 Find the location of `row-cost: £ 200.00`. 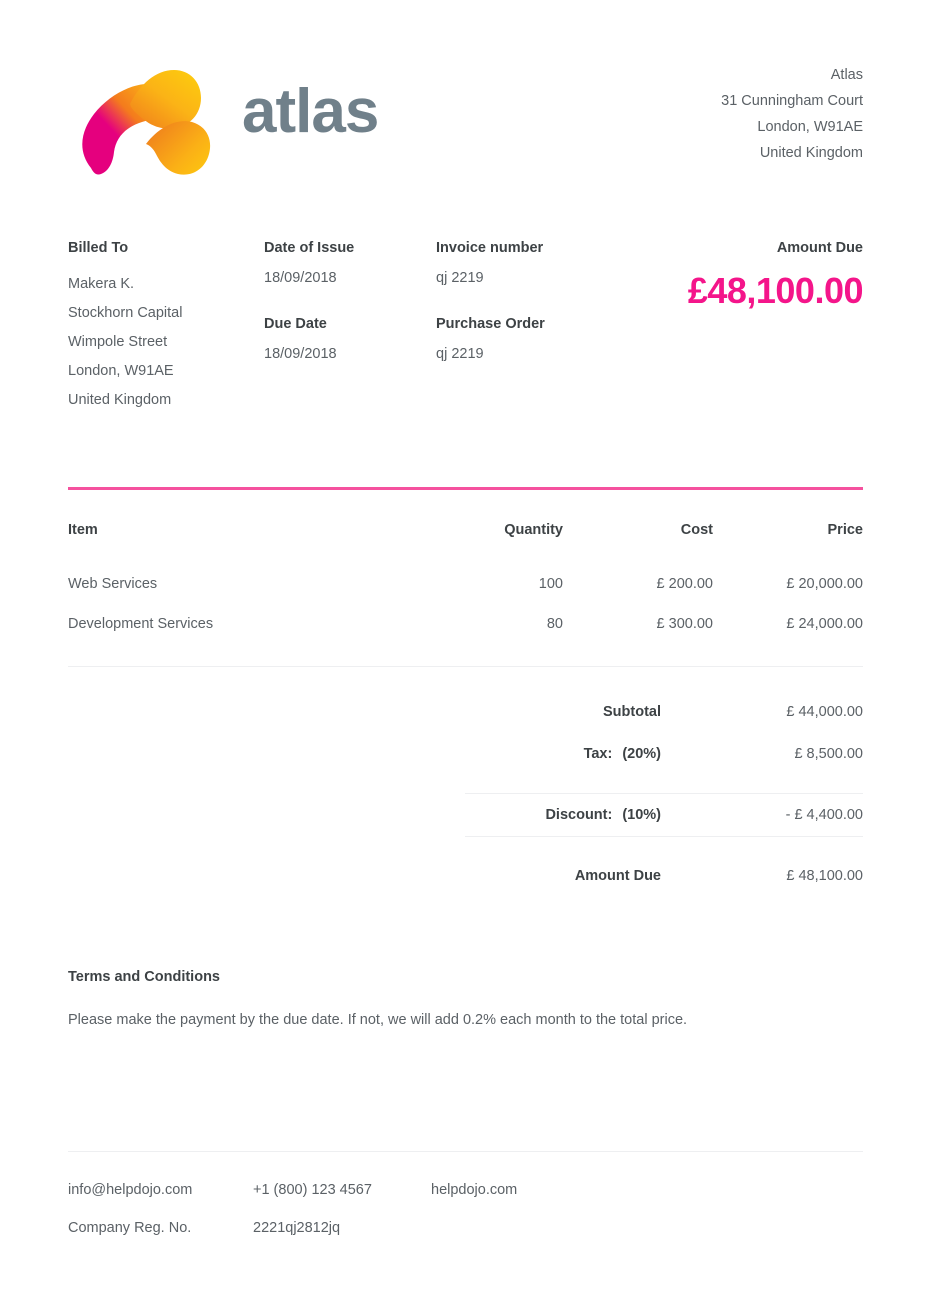

row-cost: £ 200.00 is located at coordinates (684, 584).